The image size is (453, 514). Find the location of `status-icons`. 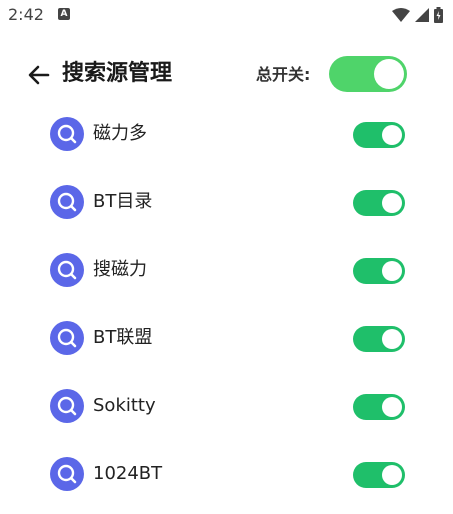

status-icons is located at coordinates (417, 15).